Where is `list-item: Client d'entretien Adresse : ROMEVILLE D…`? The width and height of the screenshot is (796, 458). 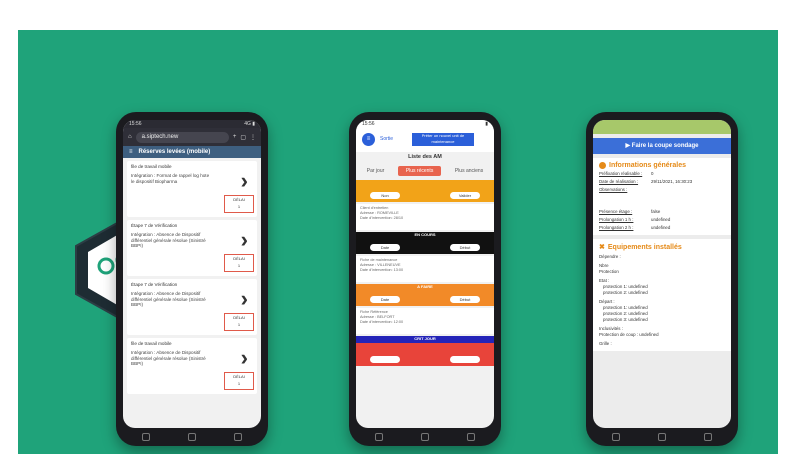
list-item: Client d'entretien Adresse : ROMEVILLE D… is located at coordinates (425, 217).